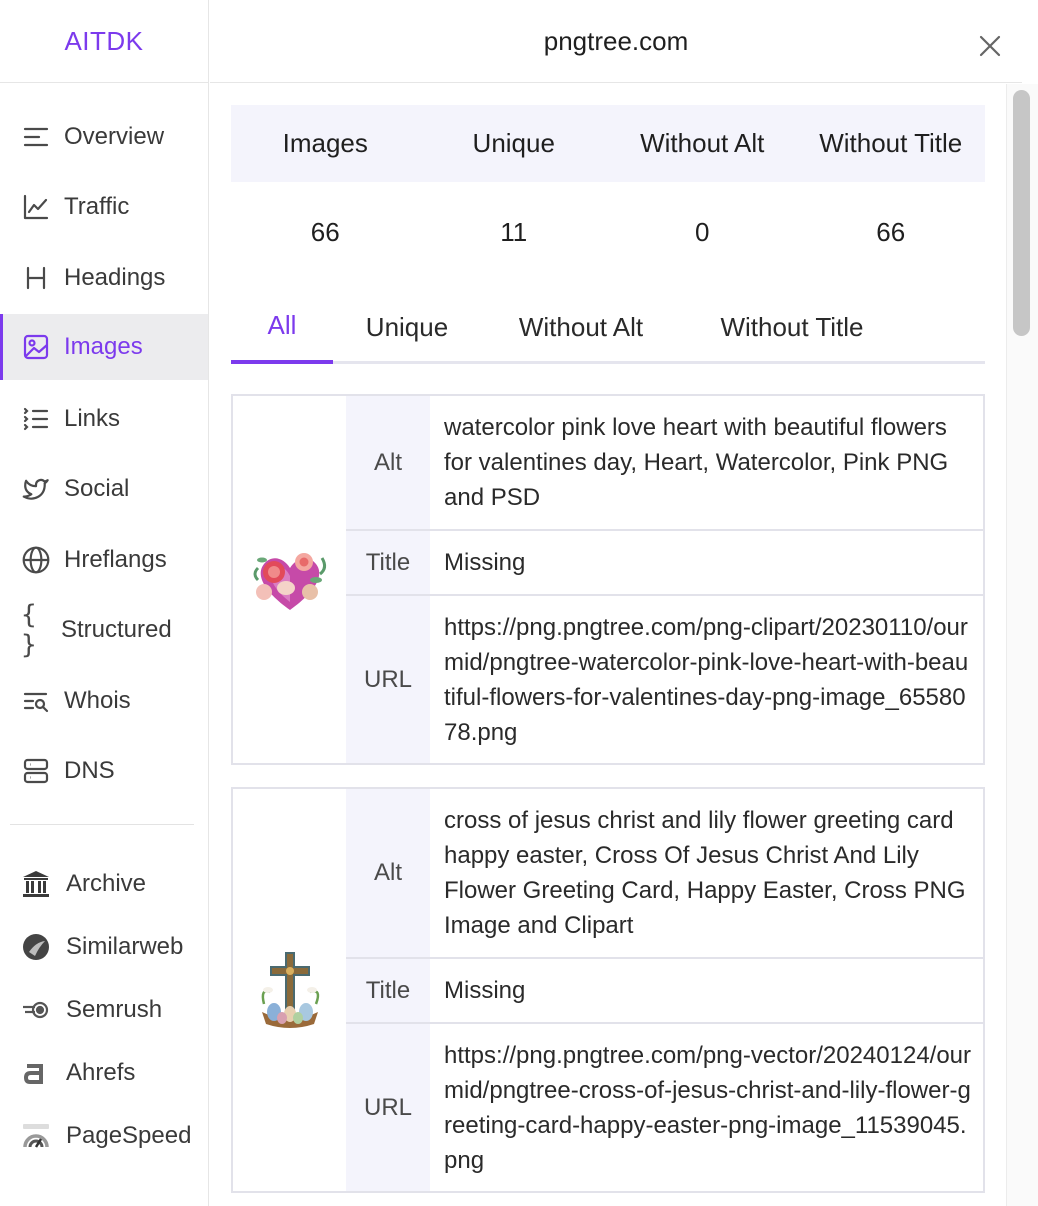  Describe the element at coordinates (115, 277) in the screenshot. I see `sidebar-item-label: Headings` at that location.